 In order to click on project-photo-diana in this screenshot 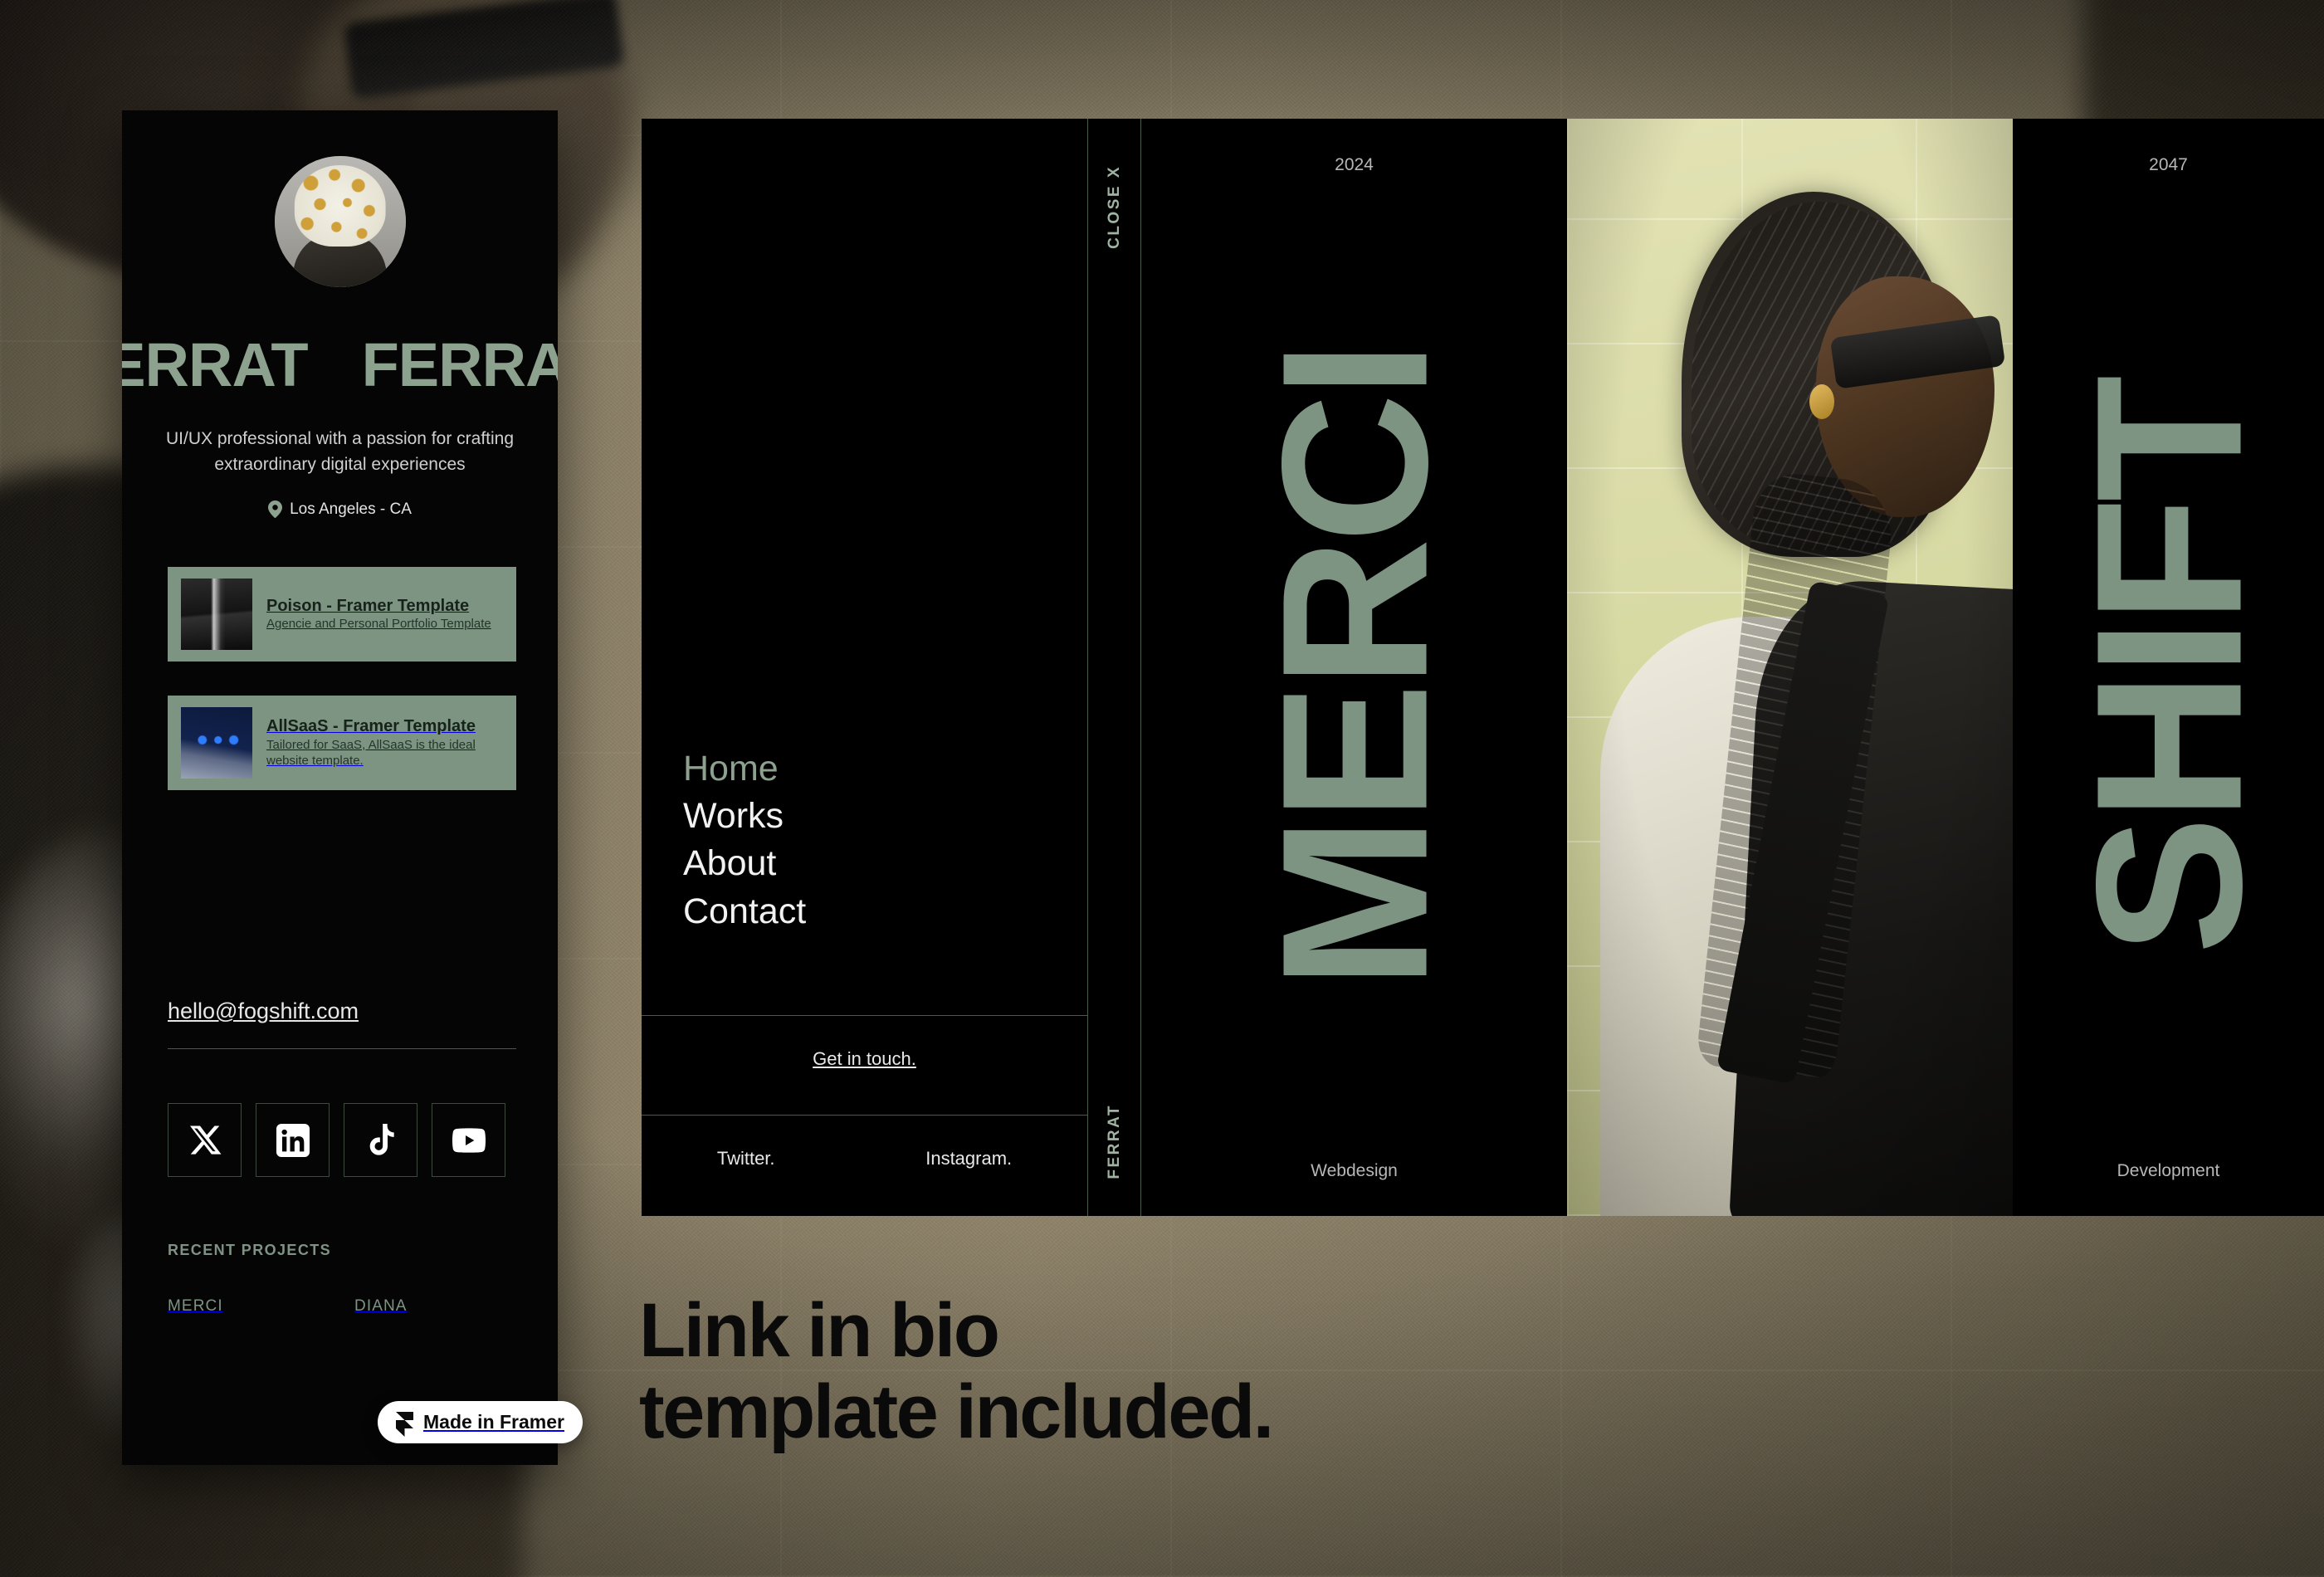, I will do `click(1790, 667)`.